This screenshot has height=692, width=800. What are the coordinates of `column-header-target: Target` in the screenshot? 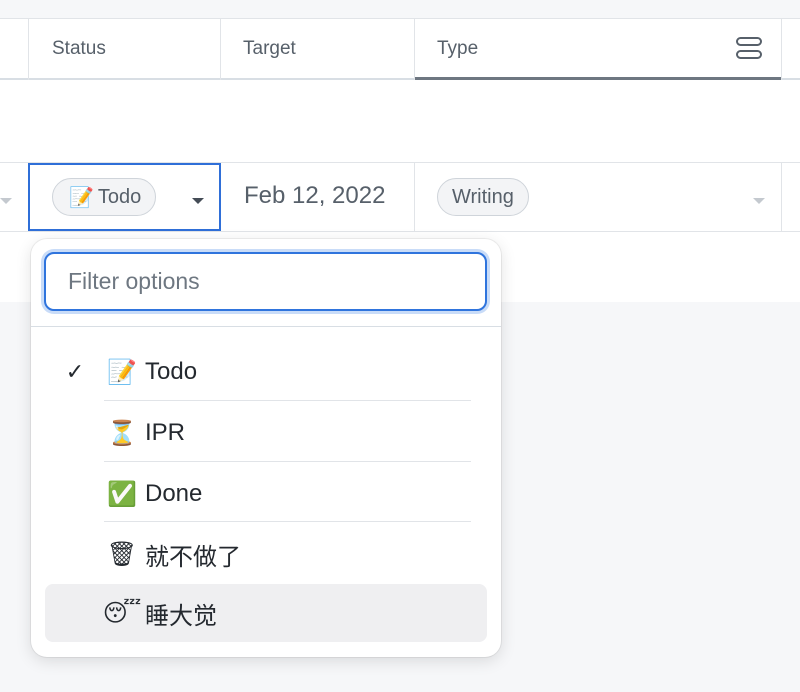 It's located at (269, 49).